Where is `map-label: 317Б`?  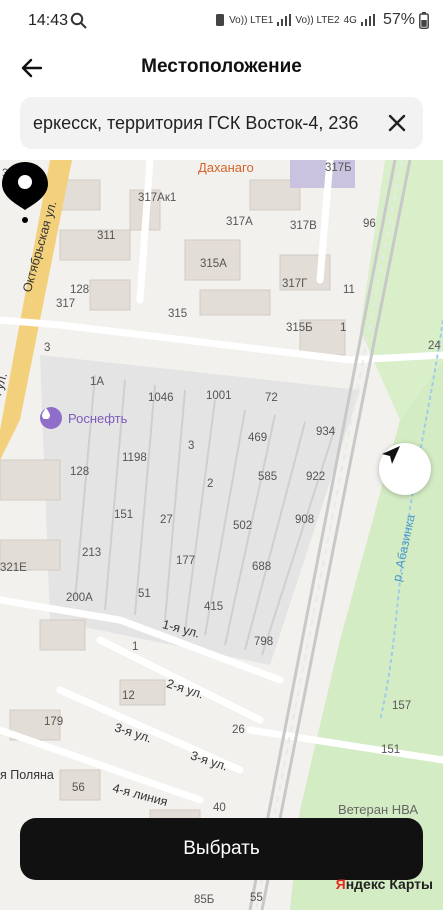 map-label: 317Б is located at coordinates (338, 168).